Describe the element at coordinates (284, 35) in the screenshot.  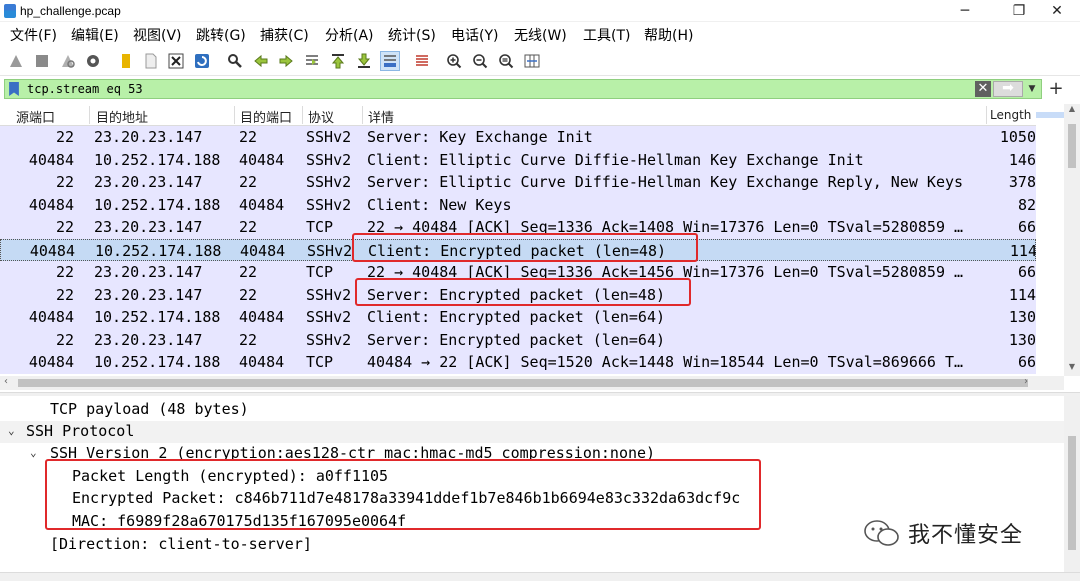
I see `menu-capture: 捕获(C)` at that location.